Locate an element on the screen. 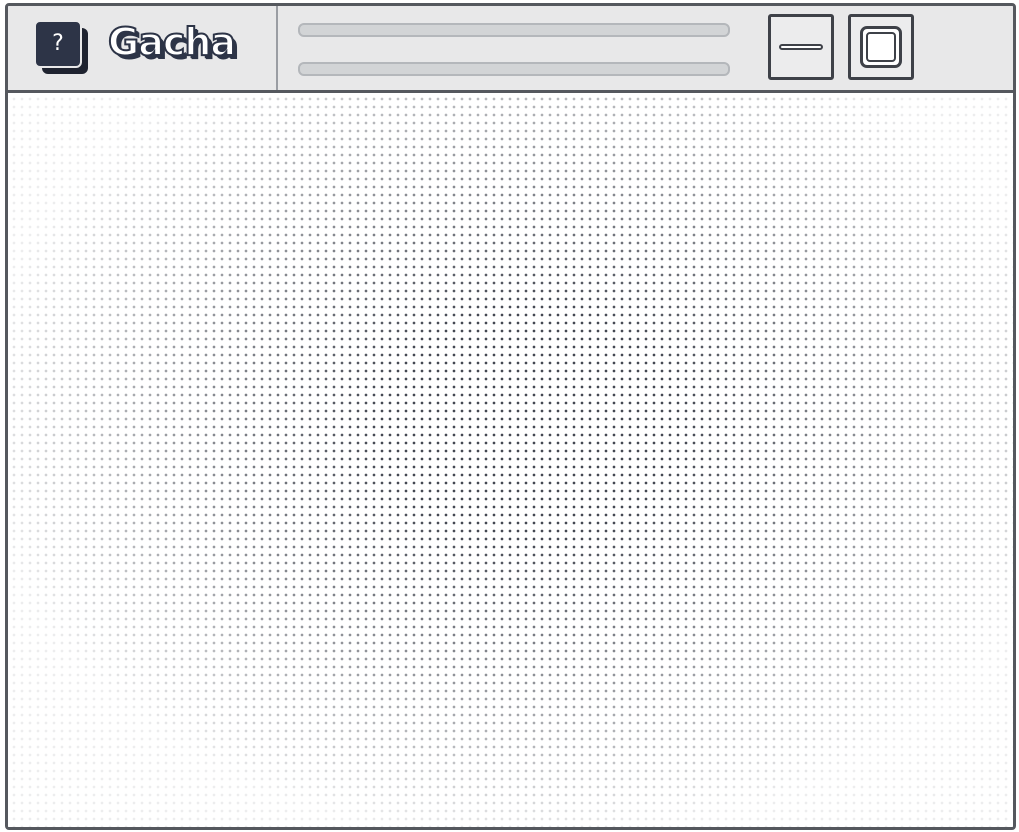  maximize-icon is located at coordinates (881, 47).